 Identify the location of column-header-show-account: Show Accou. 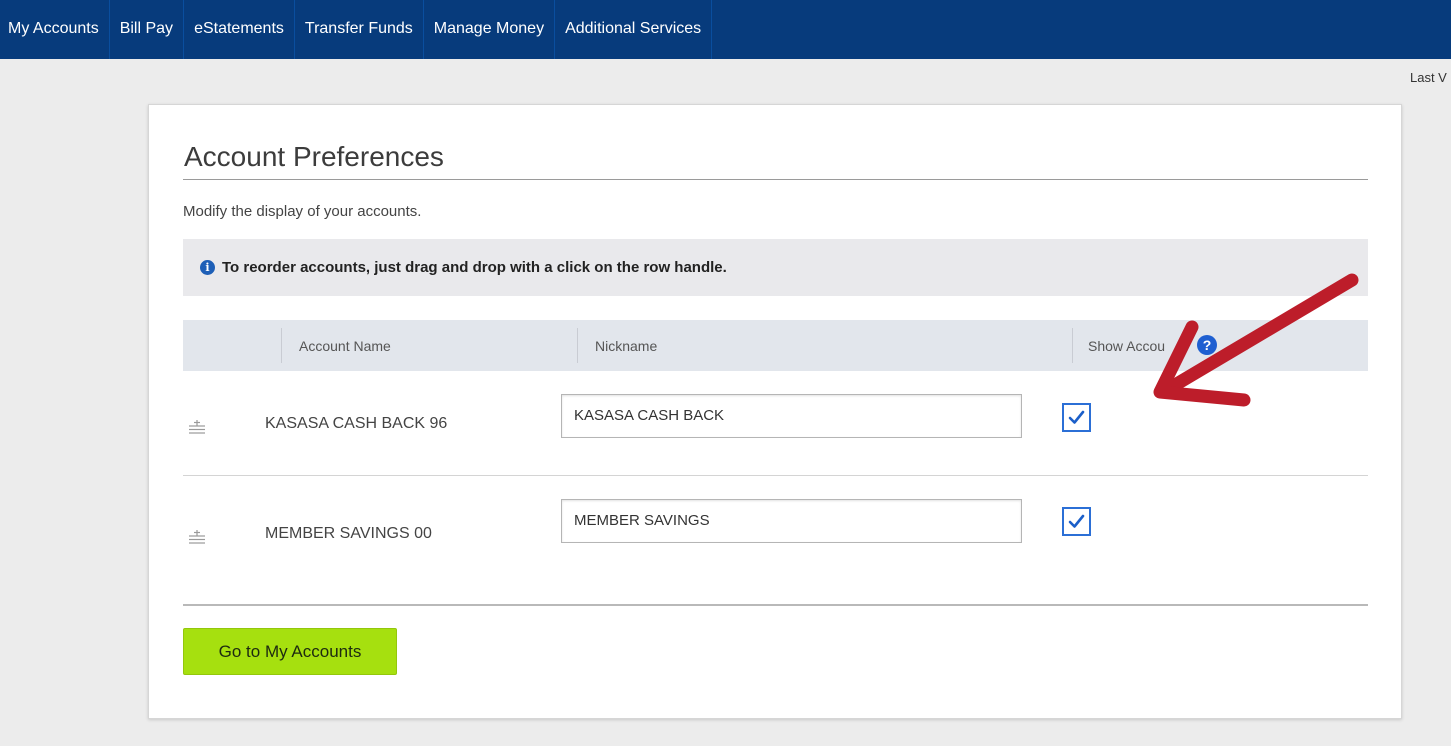
(1127, 345).